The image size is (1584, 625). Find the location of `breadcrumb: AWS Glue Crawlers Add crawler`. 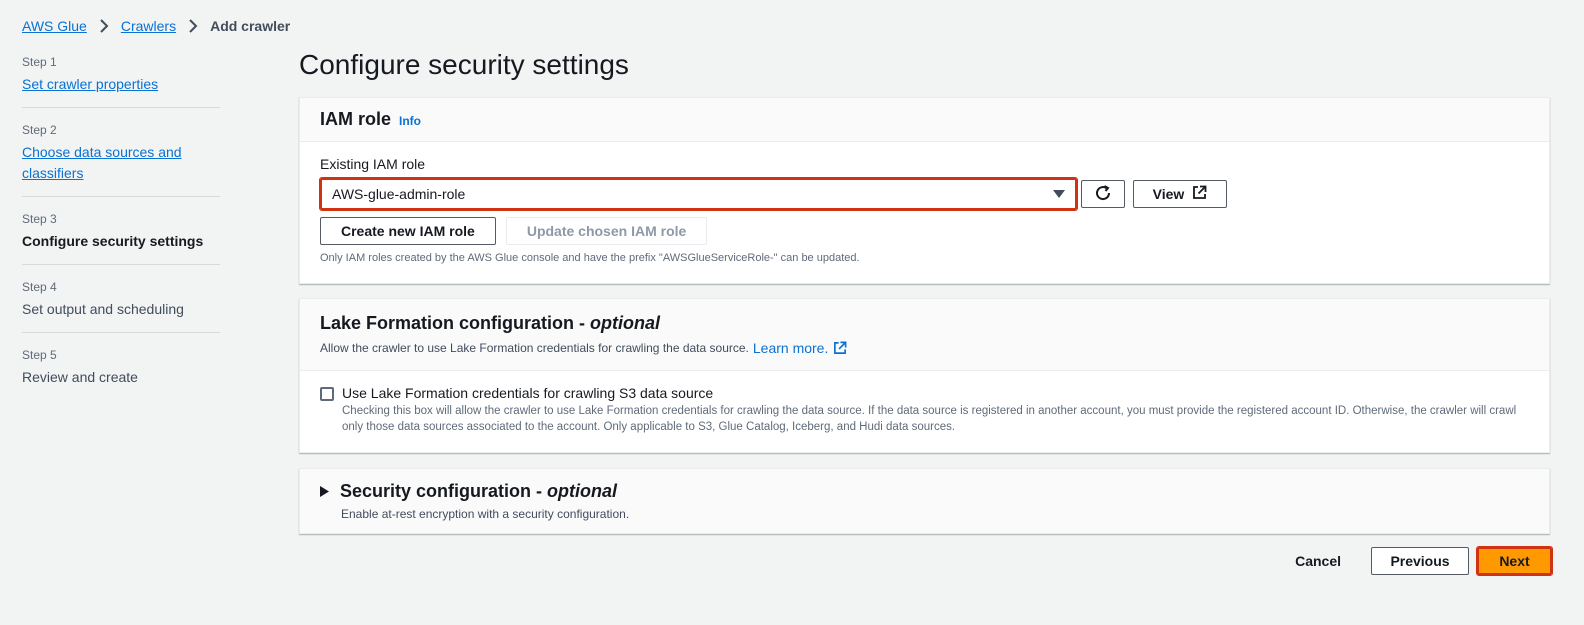

breadcrumb: AWS Glue Crawlers Add crawler is located at coordinates (156, 26).